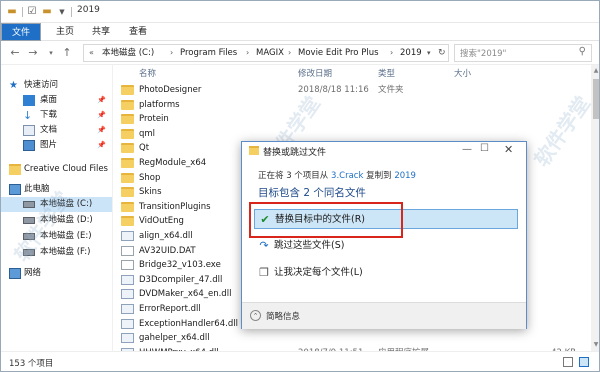 The width and height of the screenshot is (600, 372). What do you see at coordinates (29, 145) in the screenshot?
I see `picture-icon` at bounding box center [29, 145].